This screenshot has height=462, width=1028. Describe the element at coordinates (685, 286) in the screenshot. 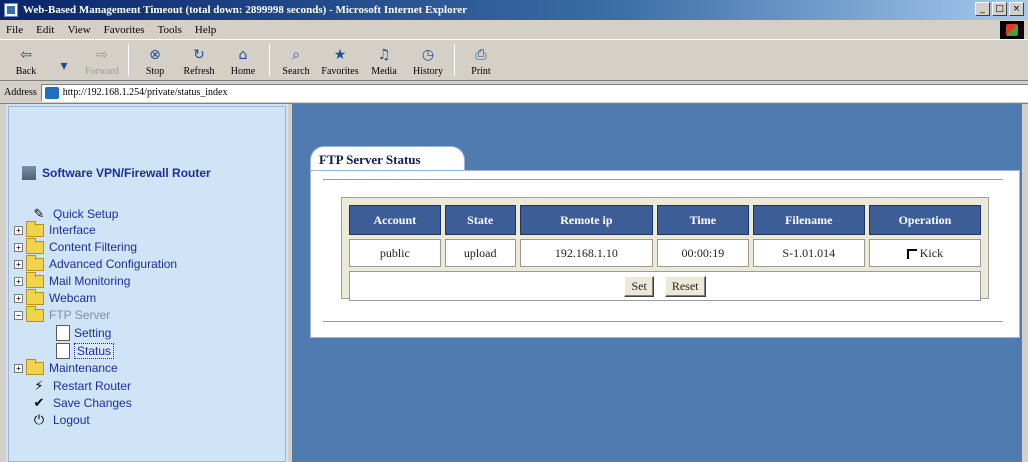

I see `reset-button: Reset` at that location.